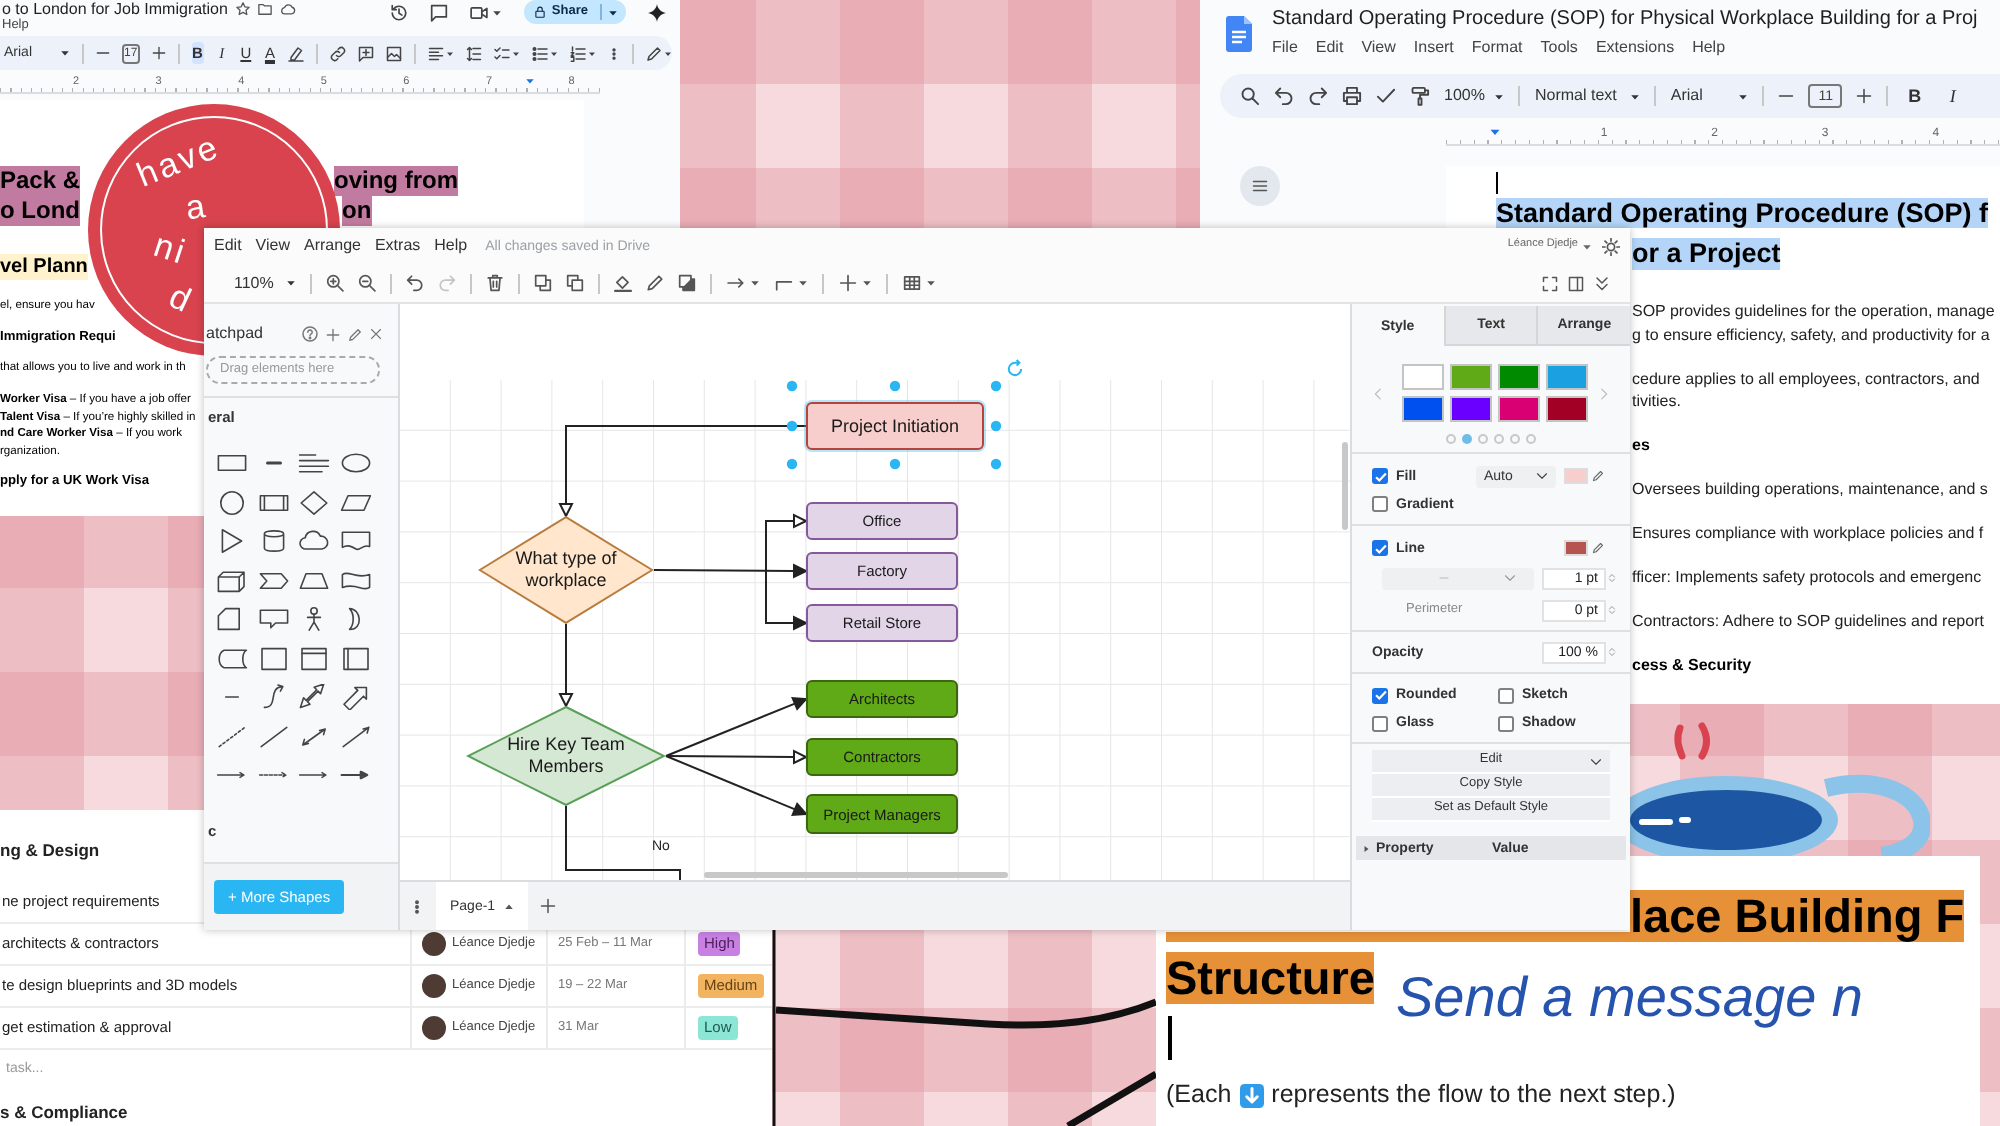  I want to click on link-icon, so click(338, 53).